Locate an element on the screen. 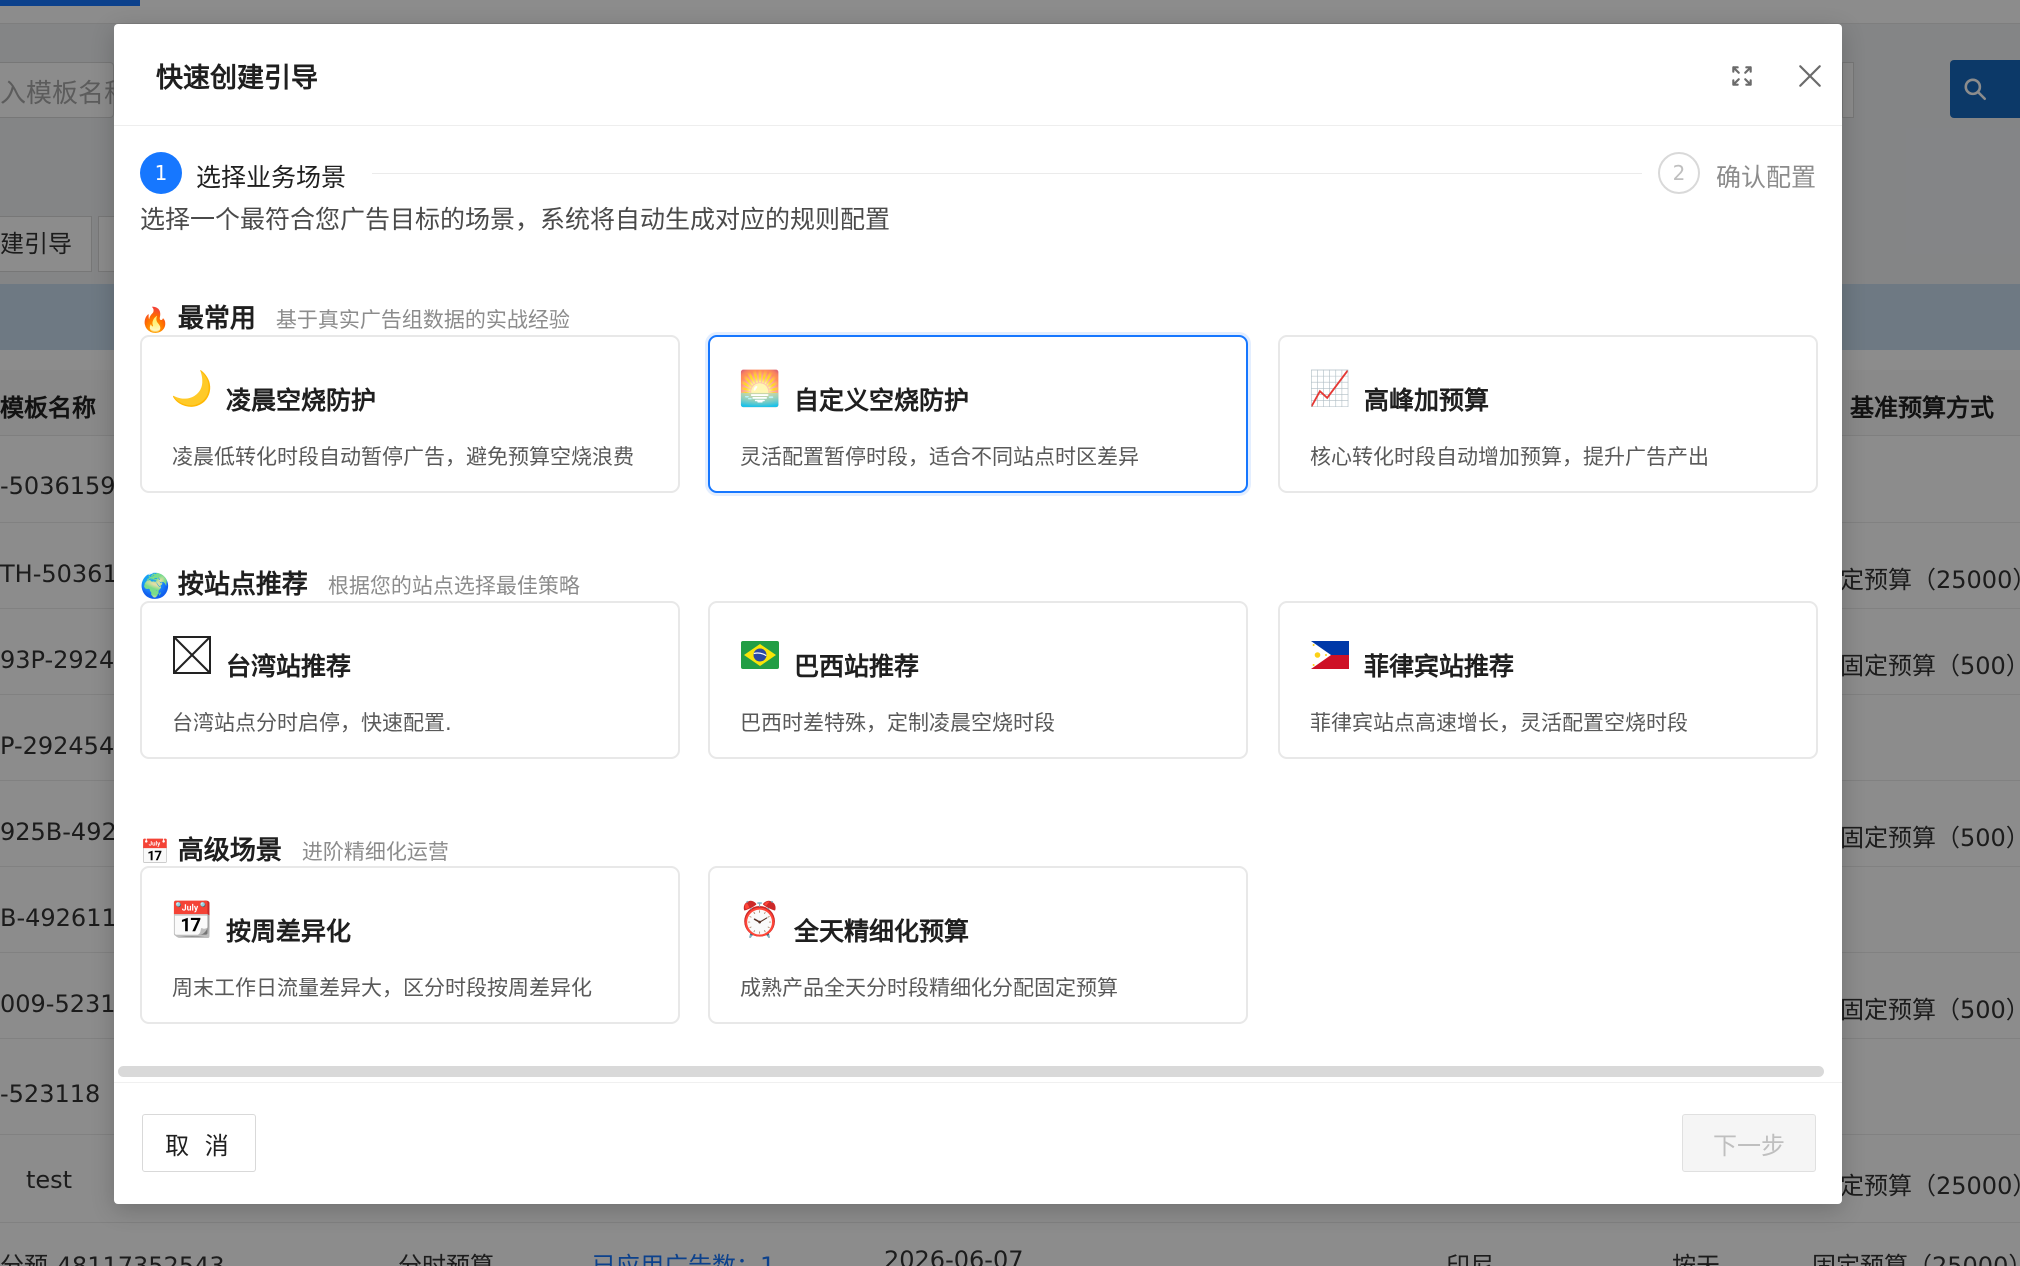 This screenshot has height=1266, width=2020. fullscreen-icon is located at coordinates (1742, 76).